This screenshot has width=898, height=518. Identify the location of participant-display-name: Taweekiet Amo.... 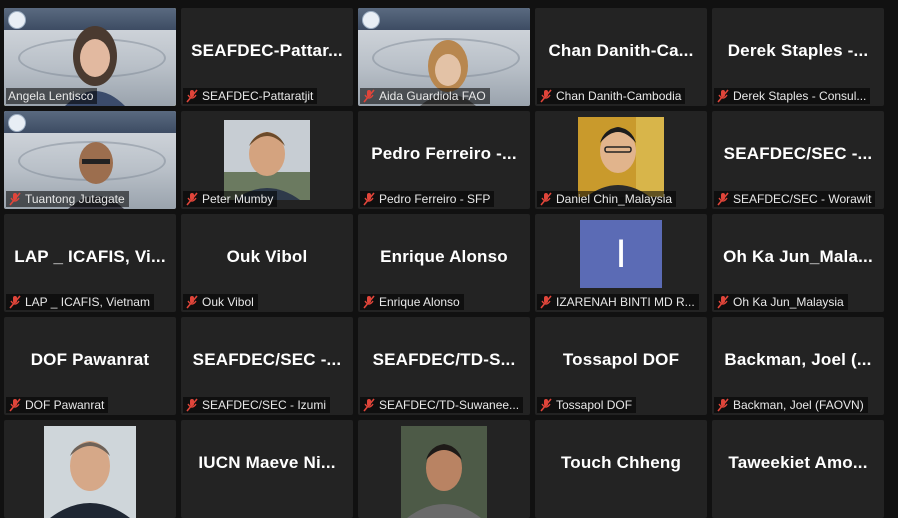
(798, 462).